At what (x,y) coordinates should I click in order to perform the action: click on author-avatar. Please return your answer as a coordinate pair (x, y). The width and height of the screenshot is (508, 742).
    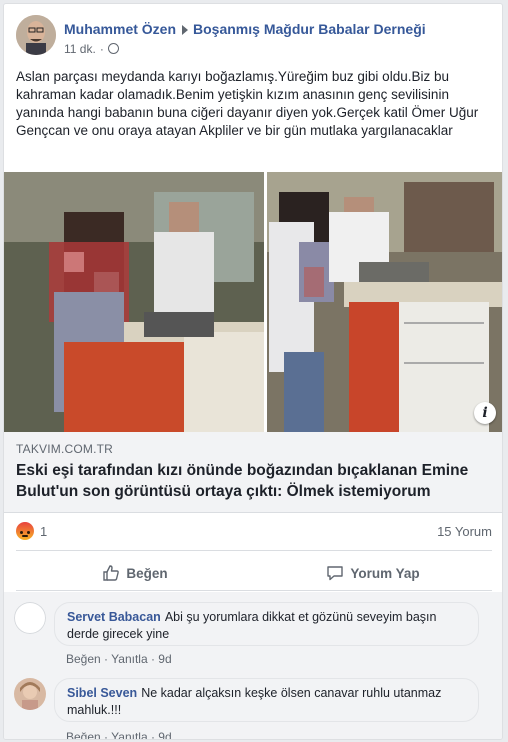
    Looking at the image, I should click on (36, 35).